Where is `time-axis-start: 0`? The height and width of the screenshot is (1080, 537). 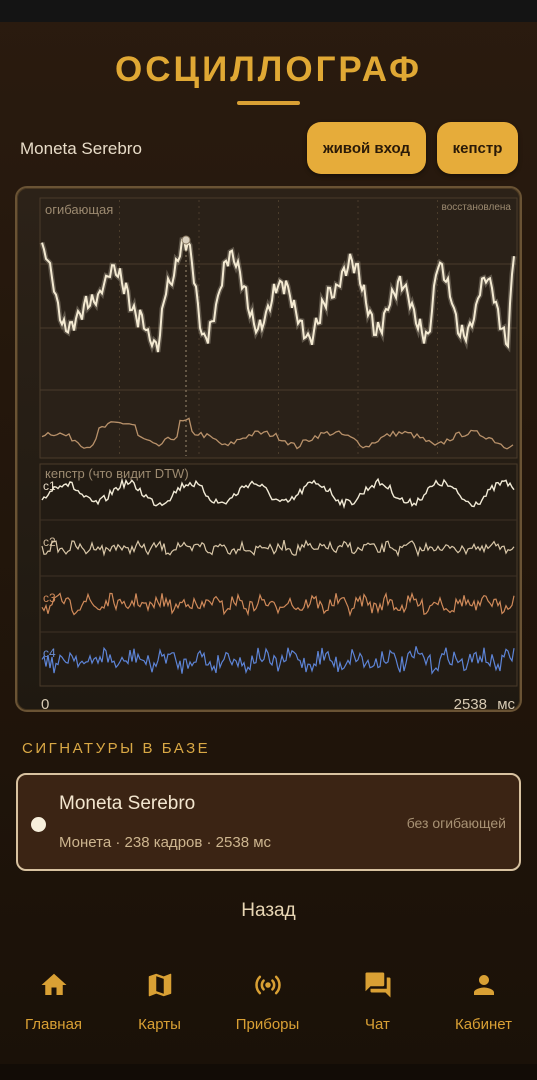
time-axis-start: 0 is located at coordinates (45, 704).